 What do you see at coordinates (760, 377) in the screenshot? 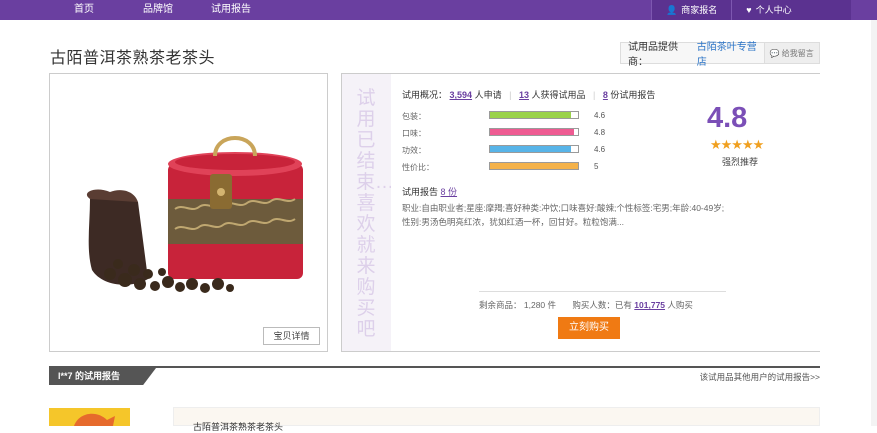
I see `other-reports-link: 该试用品其他用户的试用报告>>` at bounding box center [760, 377].